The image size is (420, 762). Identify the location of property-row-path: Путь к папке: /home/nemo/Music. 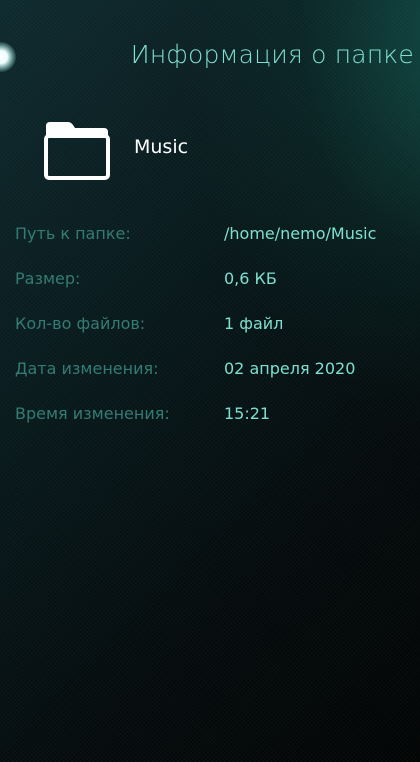
(215, 239).